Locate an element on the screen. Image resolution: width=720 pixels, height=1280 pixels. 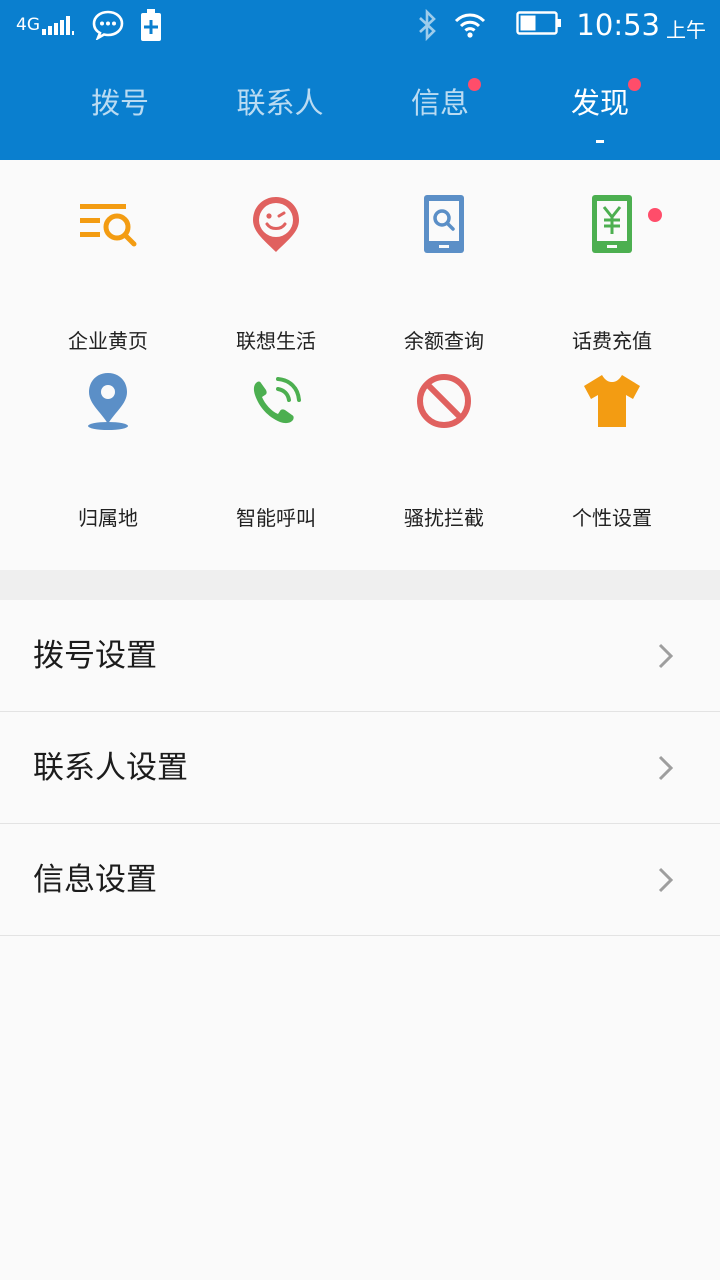
feature-label: 个性设置 is located at coordinates (612, 518).